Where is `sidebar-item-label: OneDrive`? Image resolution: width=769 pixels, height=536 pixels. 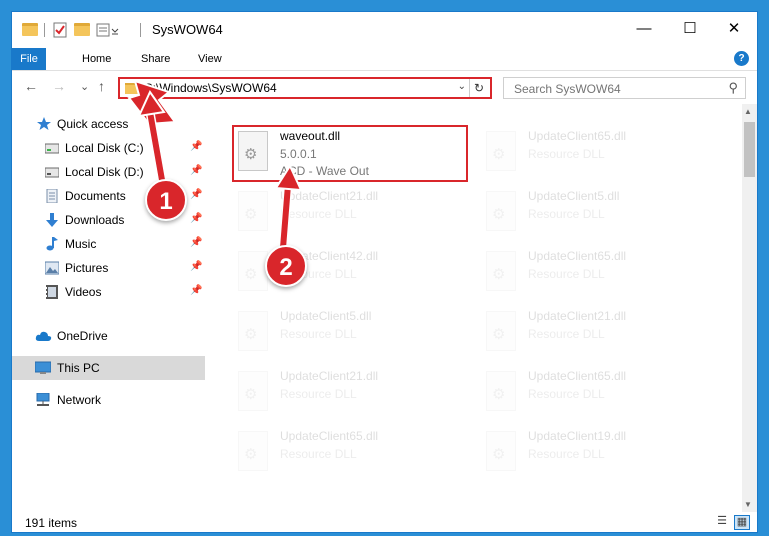 sidebar-item-label: OneDrive is located at coordinates (82, 336).